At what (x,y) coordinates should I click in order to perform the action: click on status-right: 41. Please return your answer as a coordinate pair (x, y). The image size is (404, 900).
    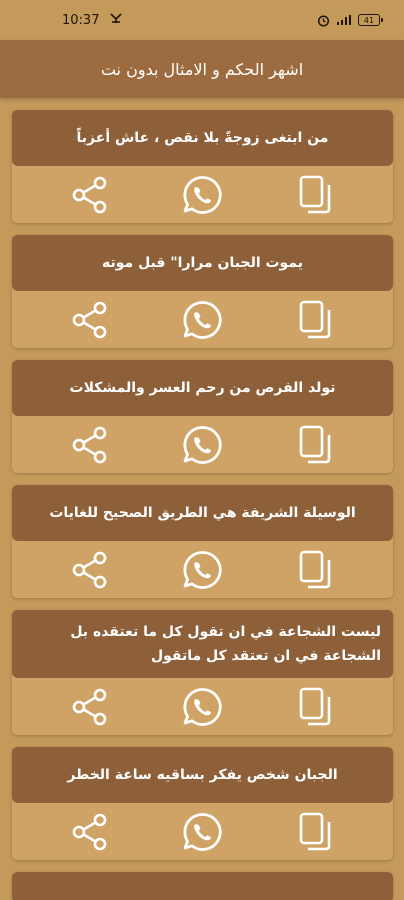
    Looking at the image, I should click on (350, 20).